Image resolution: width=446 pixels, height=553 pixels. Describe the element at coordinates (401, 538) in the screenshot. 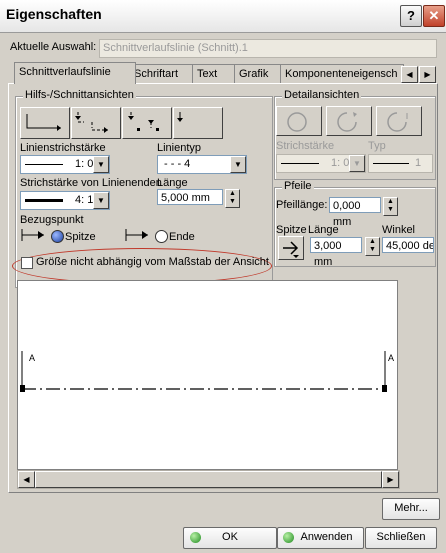

I see `schliessen-button: Schließen` at that location.